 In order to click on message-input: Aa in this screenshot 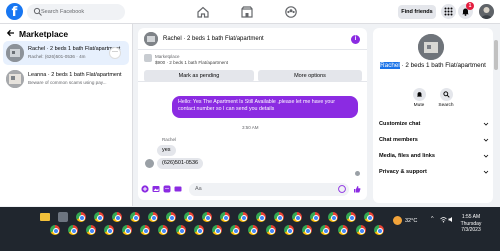, I will do `click(269, 189)`.